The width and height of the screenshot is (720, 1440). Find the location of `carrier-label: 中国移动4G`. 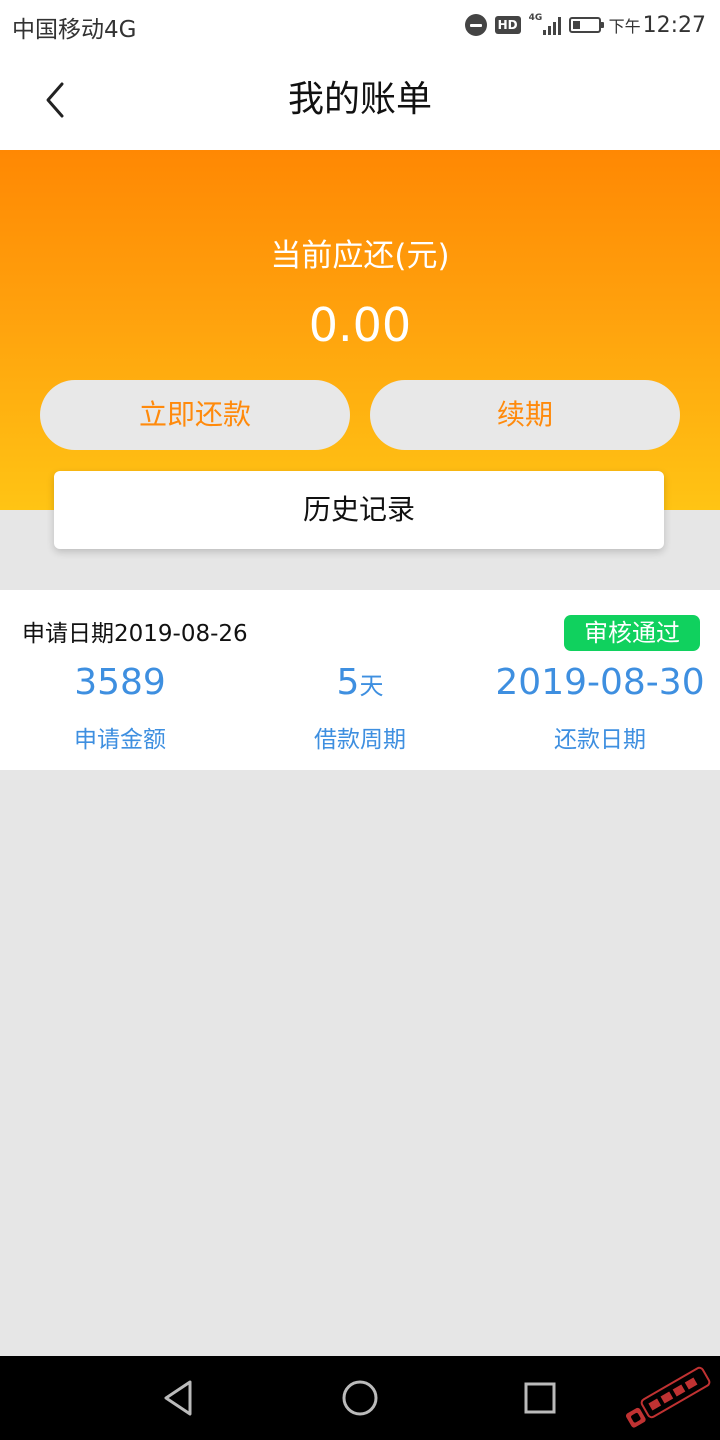

carrier-label: 中国移动4G is located at coordinates (74, 30).